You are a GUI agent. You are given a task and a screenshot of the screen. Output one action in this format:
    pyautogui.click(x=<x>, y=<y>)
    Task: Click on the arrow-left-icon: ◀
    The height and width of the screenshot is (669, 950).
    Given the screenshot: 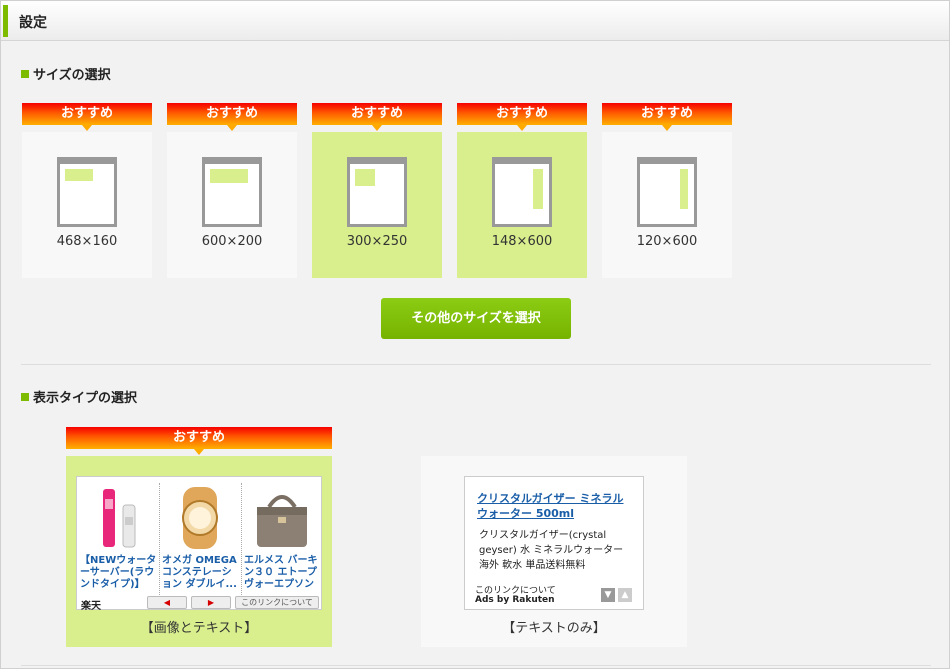 What is the action you would take?
    pyautogui.click(x=167, y=602)
    